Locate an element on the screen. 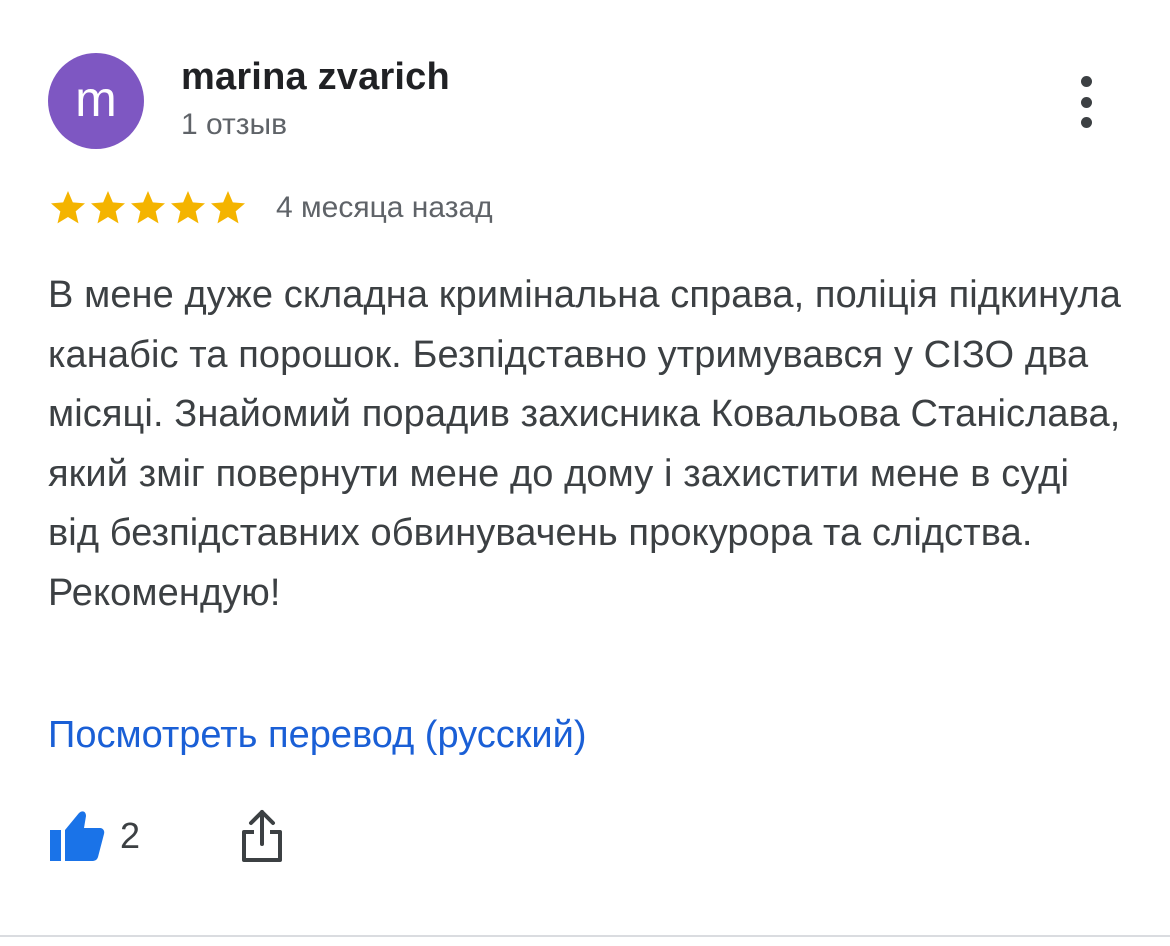 The image size is (1170, 946). avatar: m is located at coordinates (96, 101).